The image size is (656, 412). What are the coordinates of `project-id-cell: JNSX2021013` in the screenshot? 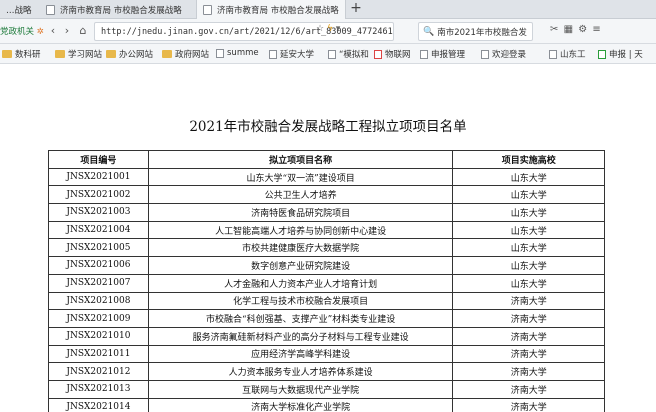 It's located at (98, 389).